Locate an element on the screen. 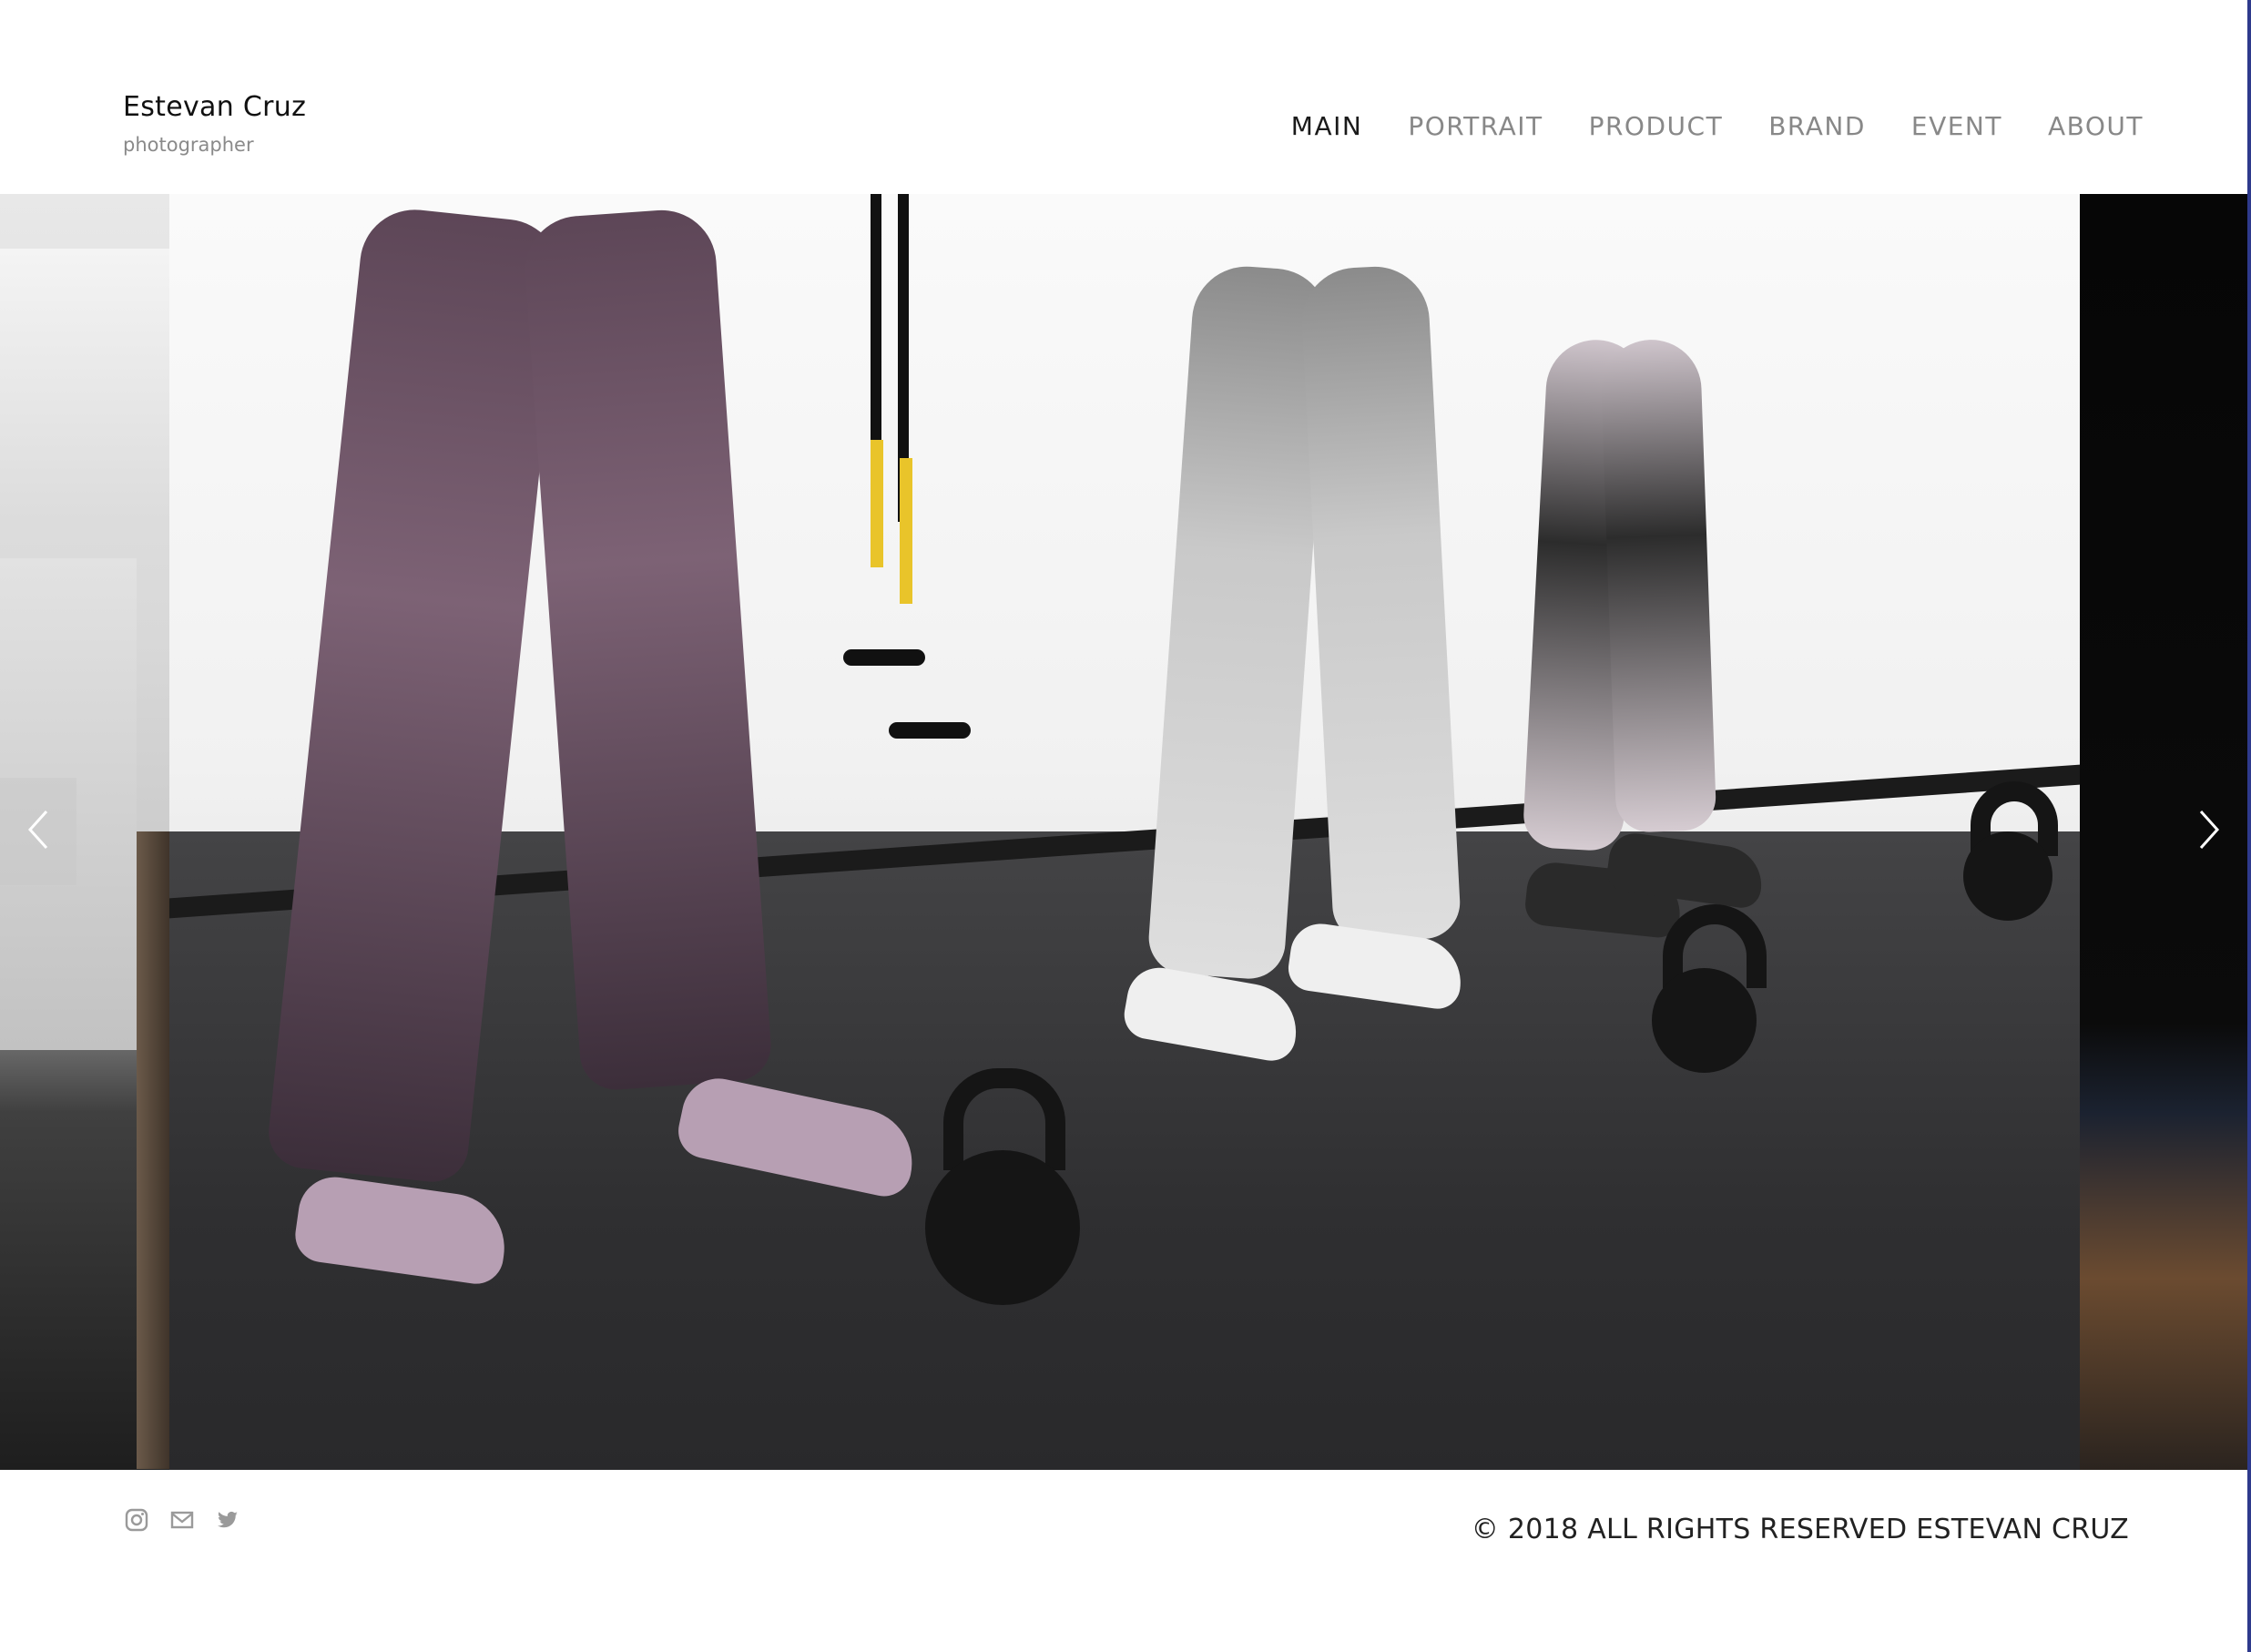 The width and height of the screenshot is (2251, 1652). nav-item-event: EVENT is located at coordinates (1957, 126).